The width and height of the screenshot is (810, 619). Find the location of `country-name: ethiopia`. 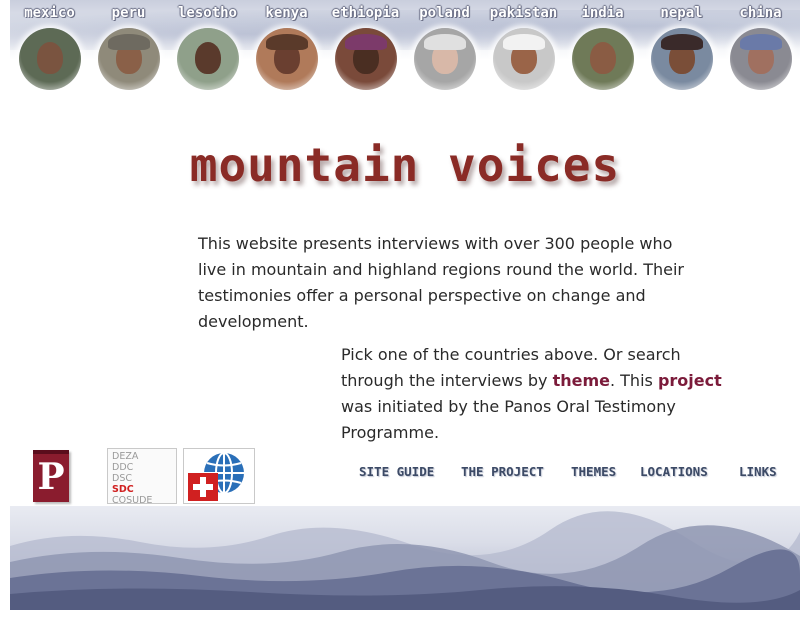

country-name: ethiopia is located at coordinates (365, 13).